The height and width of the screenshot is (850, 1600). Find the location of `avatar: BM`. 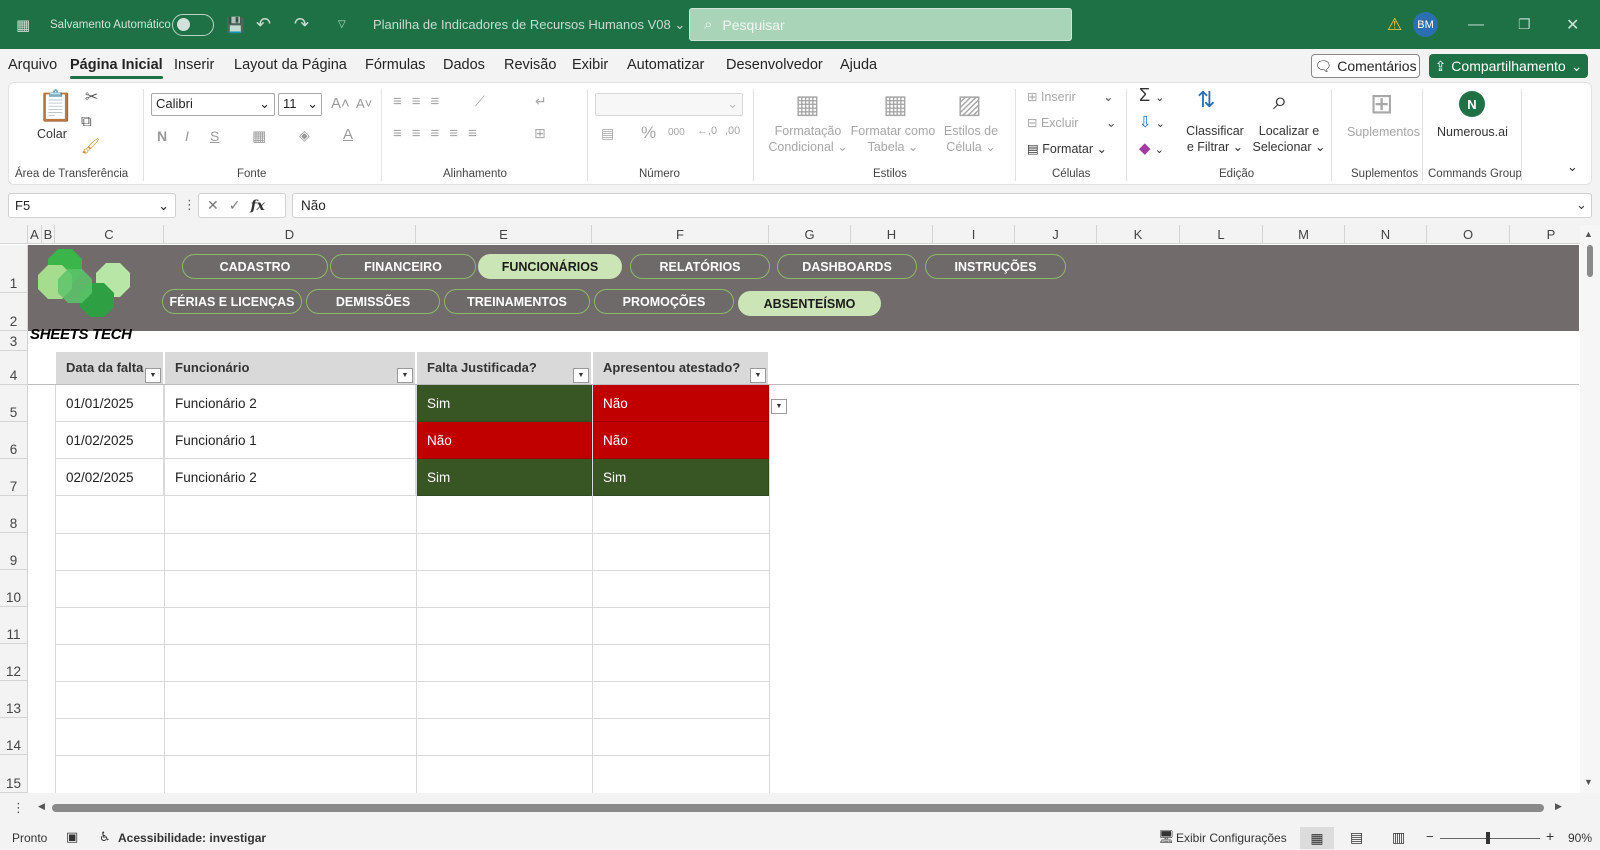

avatar: BM is located at coordinates (1425, 24).